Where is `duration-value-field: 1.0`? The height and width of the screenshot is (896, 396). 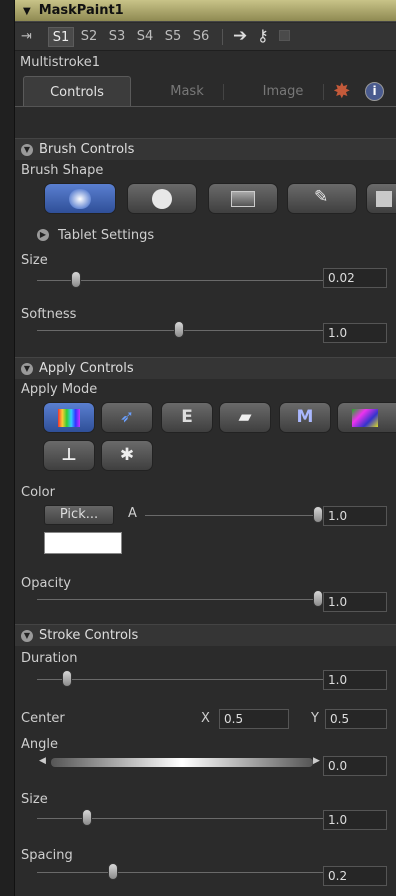 duration-value-field: 1.0 is located at coordinates (355, 680).